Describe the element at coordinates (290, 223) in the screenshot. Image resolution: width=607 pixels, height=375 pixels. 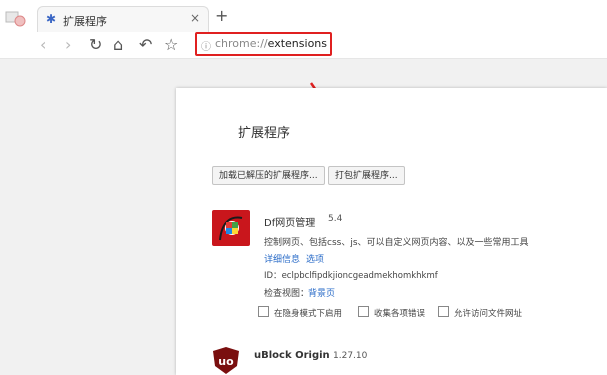
I see `extension-name: Df网页管理` at that location.